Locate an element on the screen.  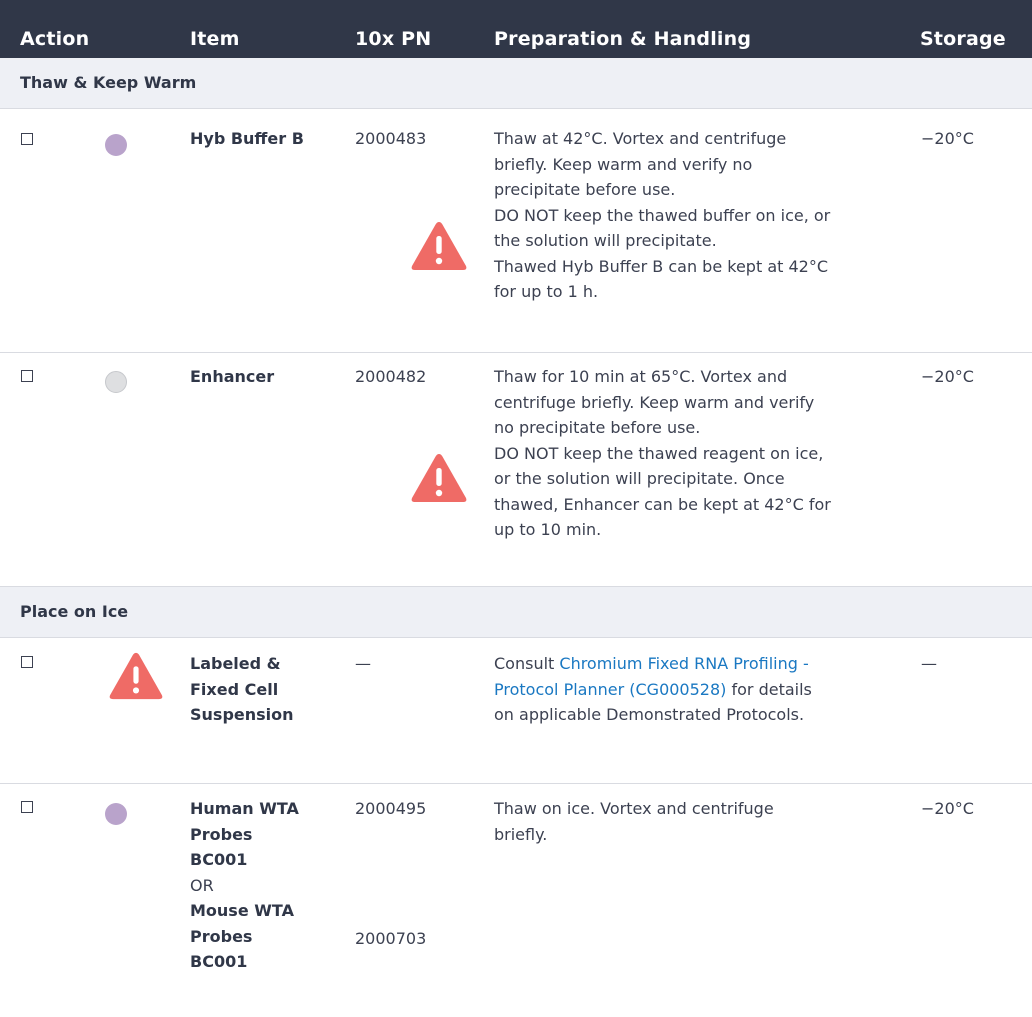
header-action: Action is located at coordinates (55, 39).